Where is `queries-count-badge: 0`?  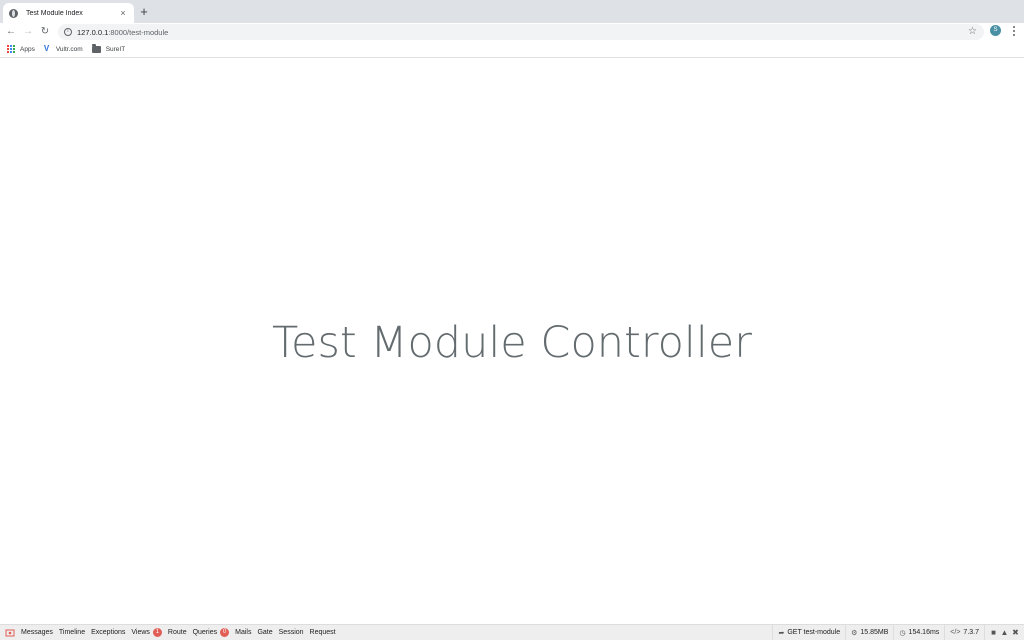 queries-count-badge: 0 is located at coordinates (225, 632).